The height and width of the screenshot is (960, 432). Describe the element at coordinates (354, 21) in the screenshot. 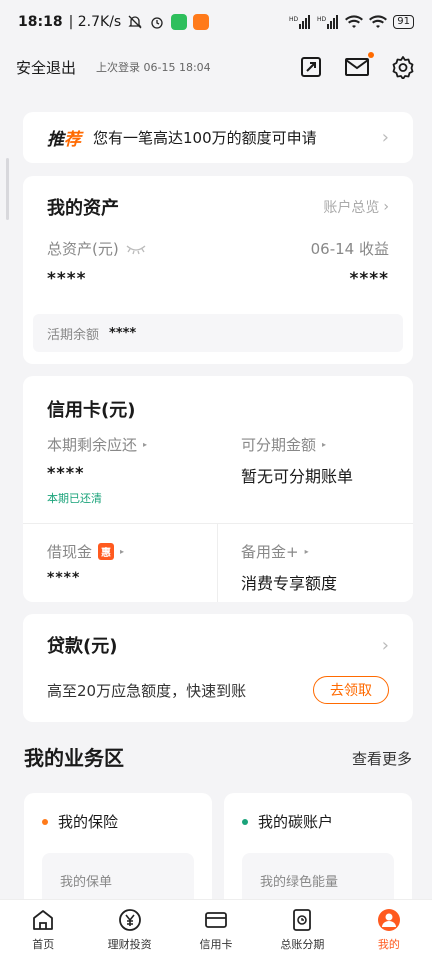

I see `wifi-icon` at that location.